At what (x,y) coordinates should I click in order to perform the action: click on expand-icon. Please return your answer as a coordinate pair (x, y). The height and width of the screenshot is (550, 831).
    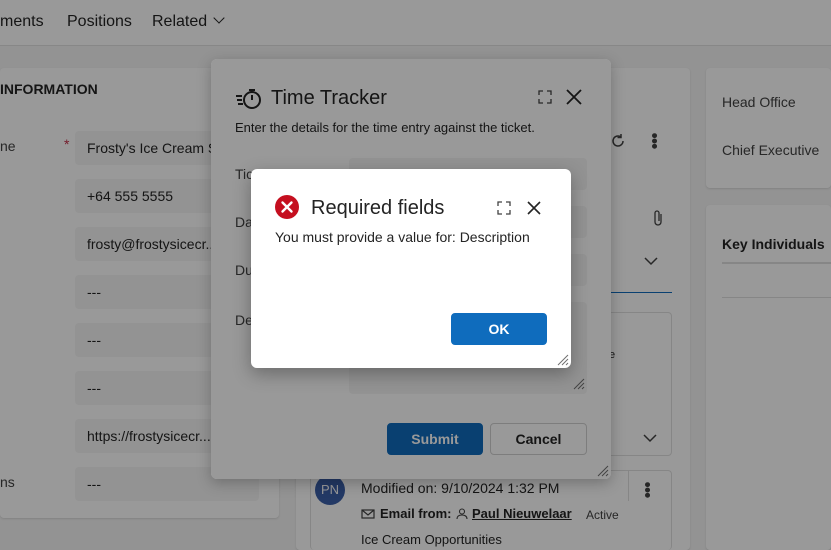
    Looking at the image, I should click on (504, 208).